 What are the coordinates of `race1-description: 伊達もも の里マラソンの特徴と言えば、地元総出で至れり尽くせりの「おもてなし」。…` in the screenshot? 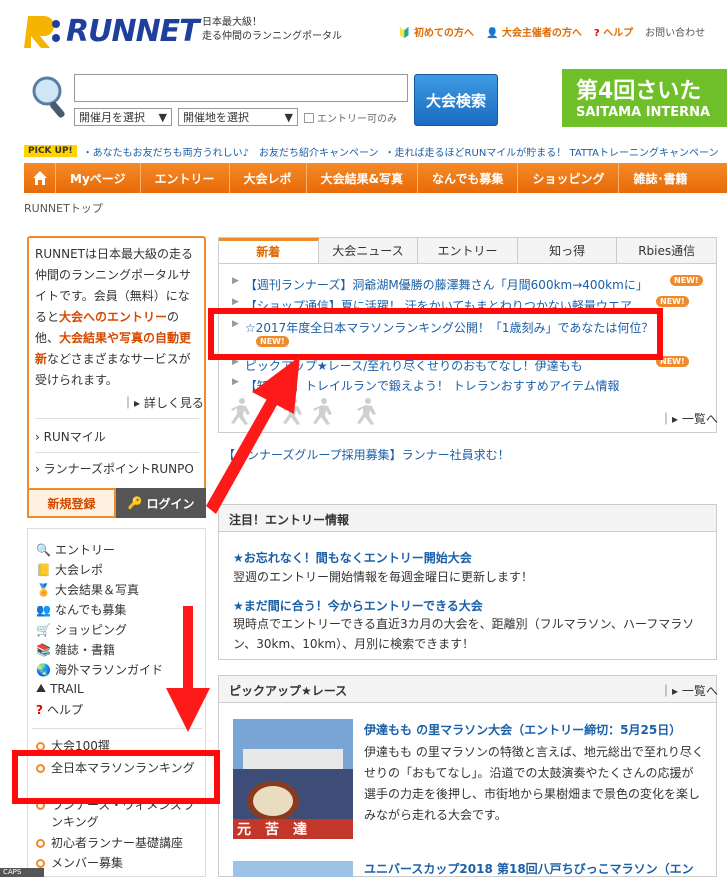 It's located at (534, 783).